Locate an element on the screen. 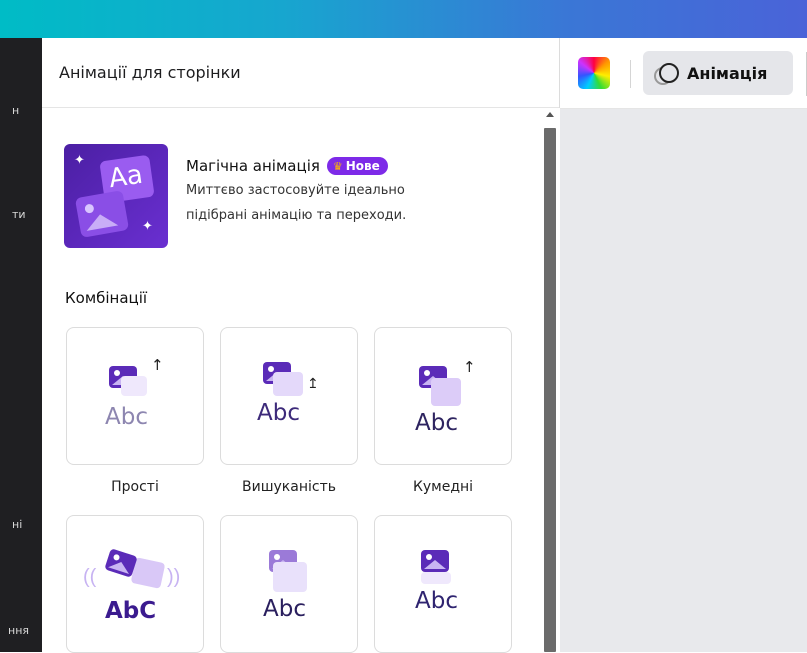 This screenshot has width=807, height=653. thumb-text: Aa is located at coordinates (126, 177).